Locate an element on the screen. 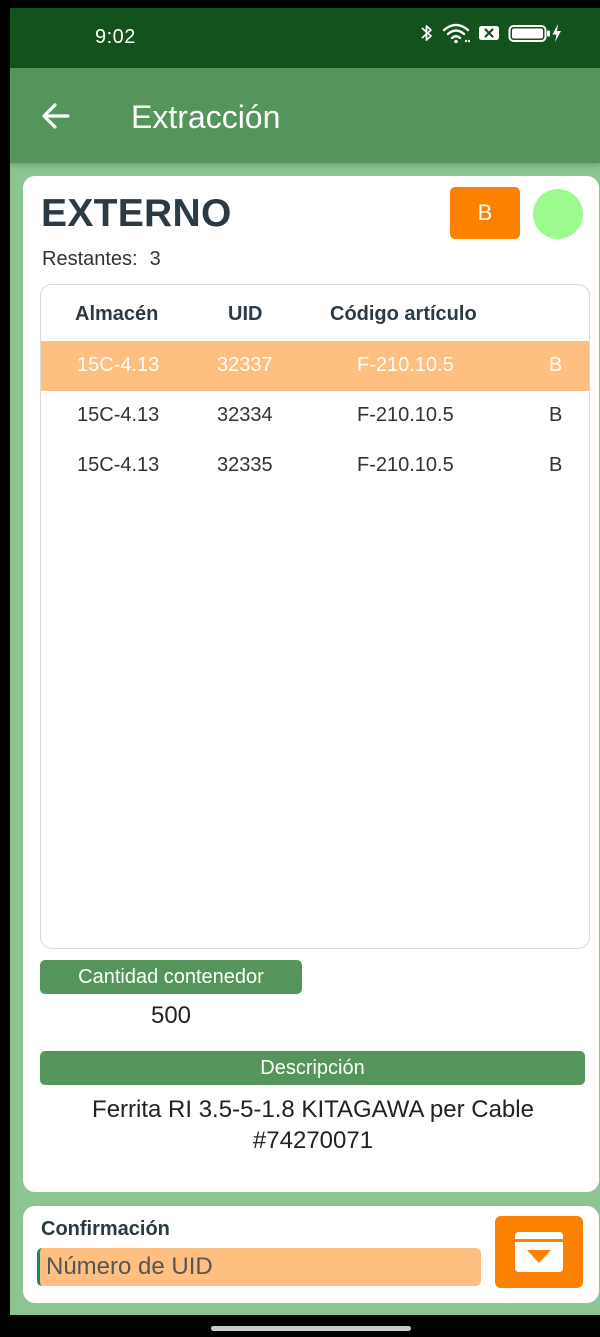 Image resolution: width=600 pixels, height=1337 pixels. app-title: Extracción is located at coordinates (206, 117).